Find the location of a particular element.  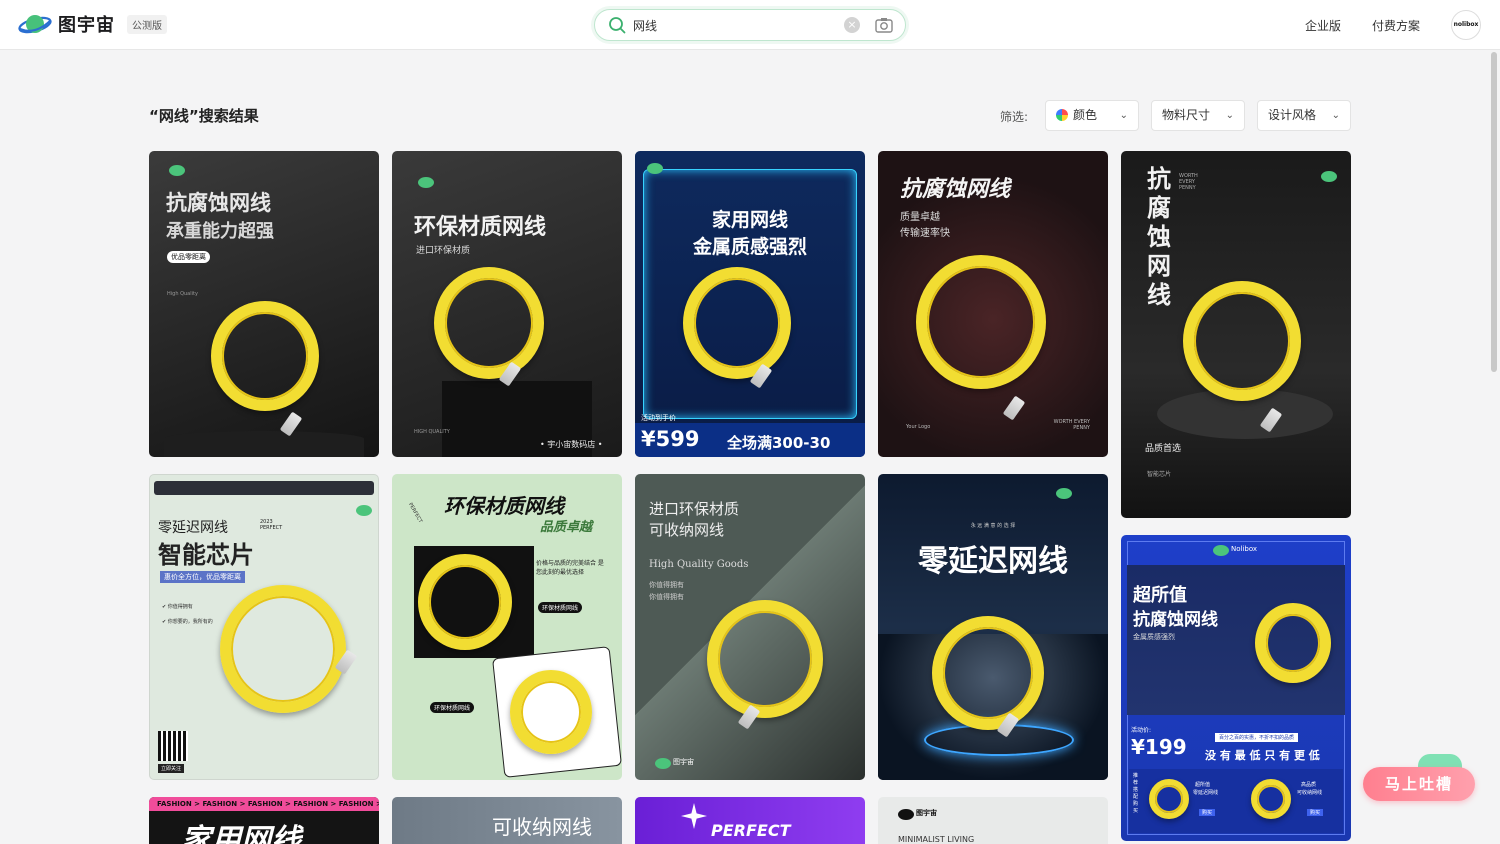

template-card: 抗腐蚀网线 承重能力超强 优品零距离 High Quality is located at coordinates (264, 304).